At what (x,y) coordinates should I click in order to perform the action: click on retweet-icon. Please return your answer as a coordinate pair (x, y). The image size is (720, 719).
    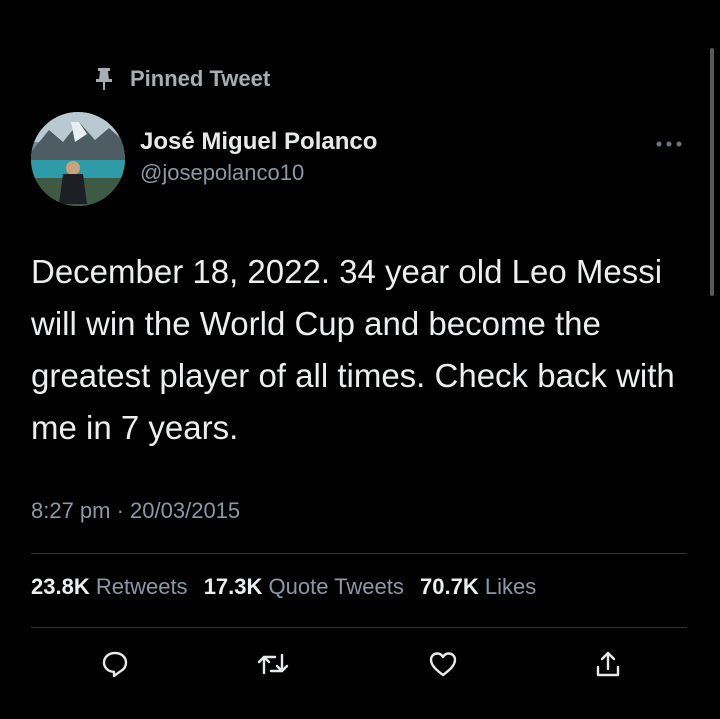
    Looking at the image, I should click on (273, 666).